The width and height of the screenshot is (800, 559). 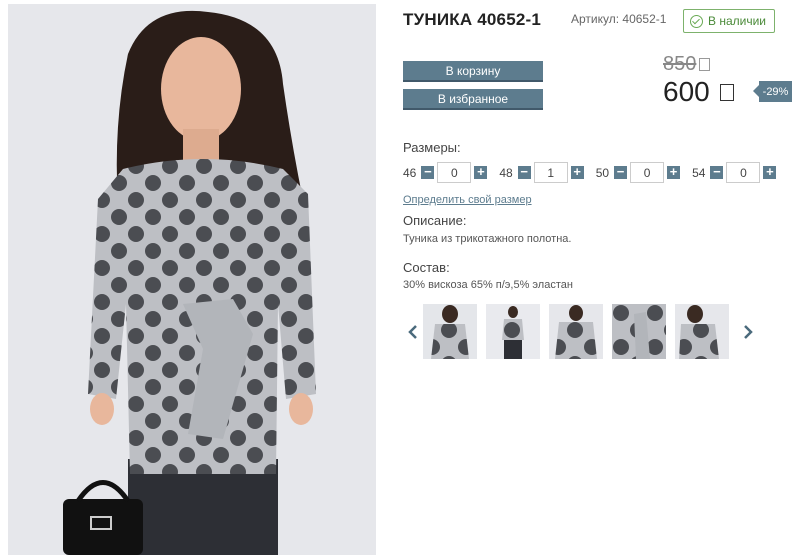 What do you see at coordinates (748, 332) in the screenshot?
I see `chevron-right-icon` at bounding box center [748, 332].